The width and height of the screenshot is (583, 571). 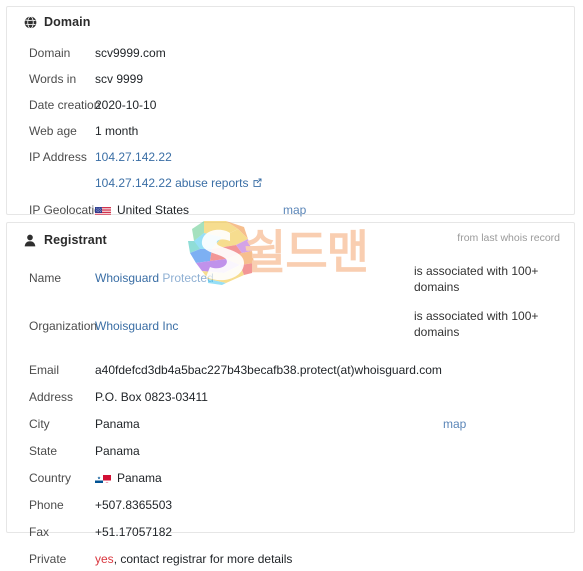 I want to click on row-label-phone: Phone, so click(x=46, y=505).